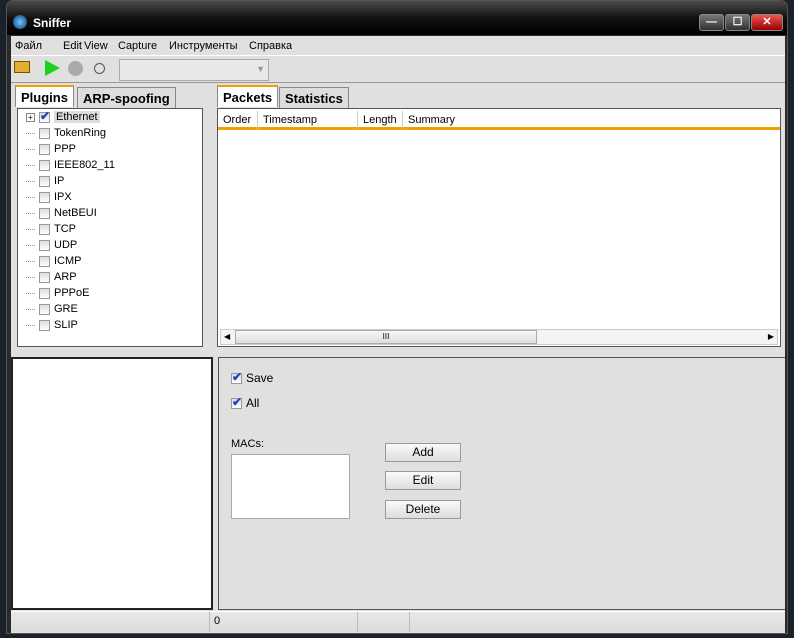  What do you see at coordinates (63, 118) in the screenshot?
I see `plugin-item: + Ethernet` at bounding box center [63, 118].